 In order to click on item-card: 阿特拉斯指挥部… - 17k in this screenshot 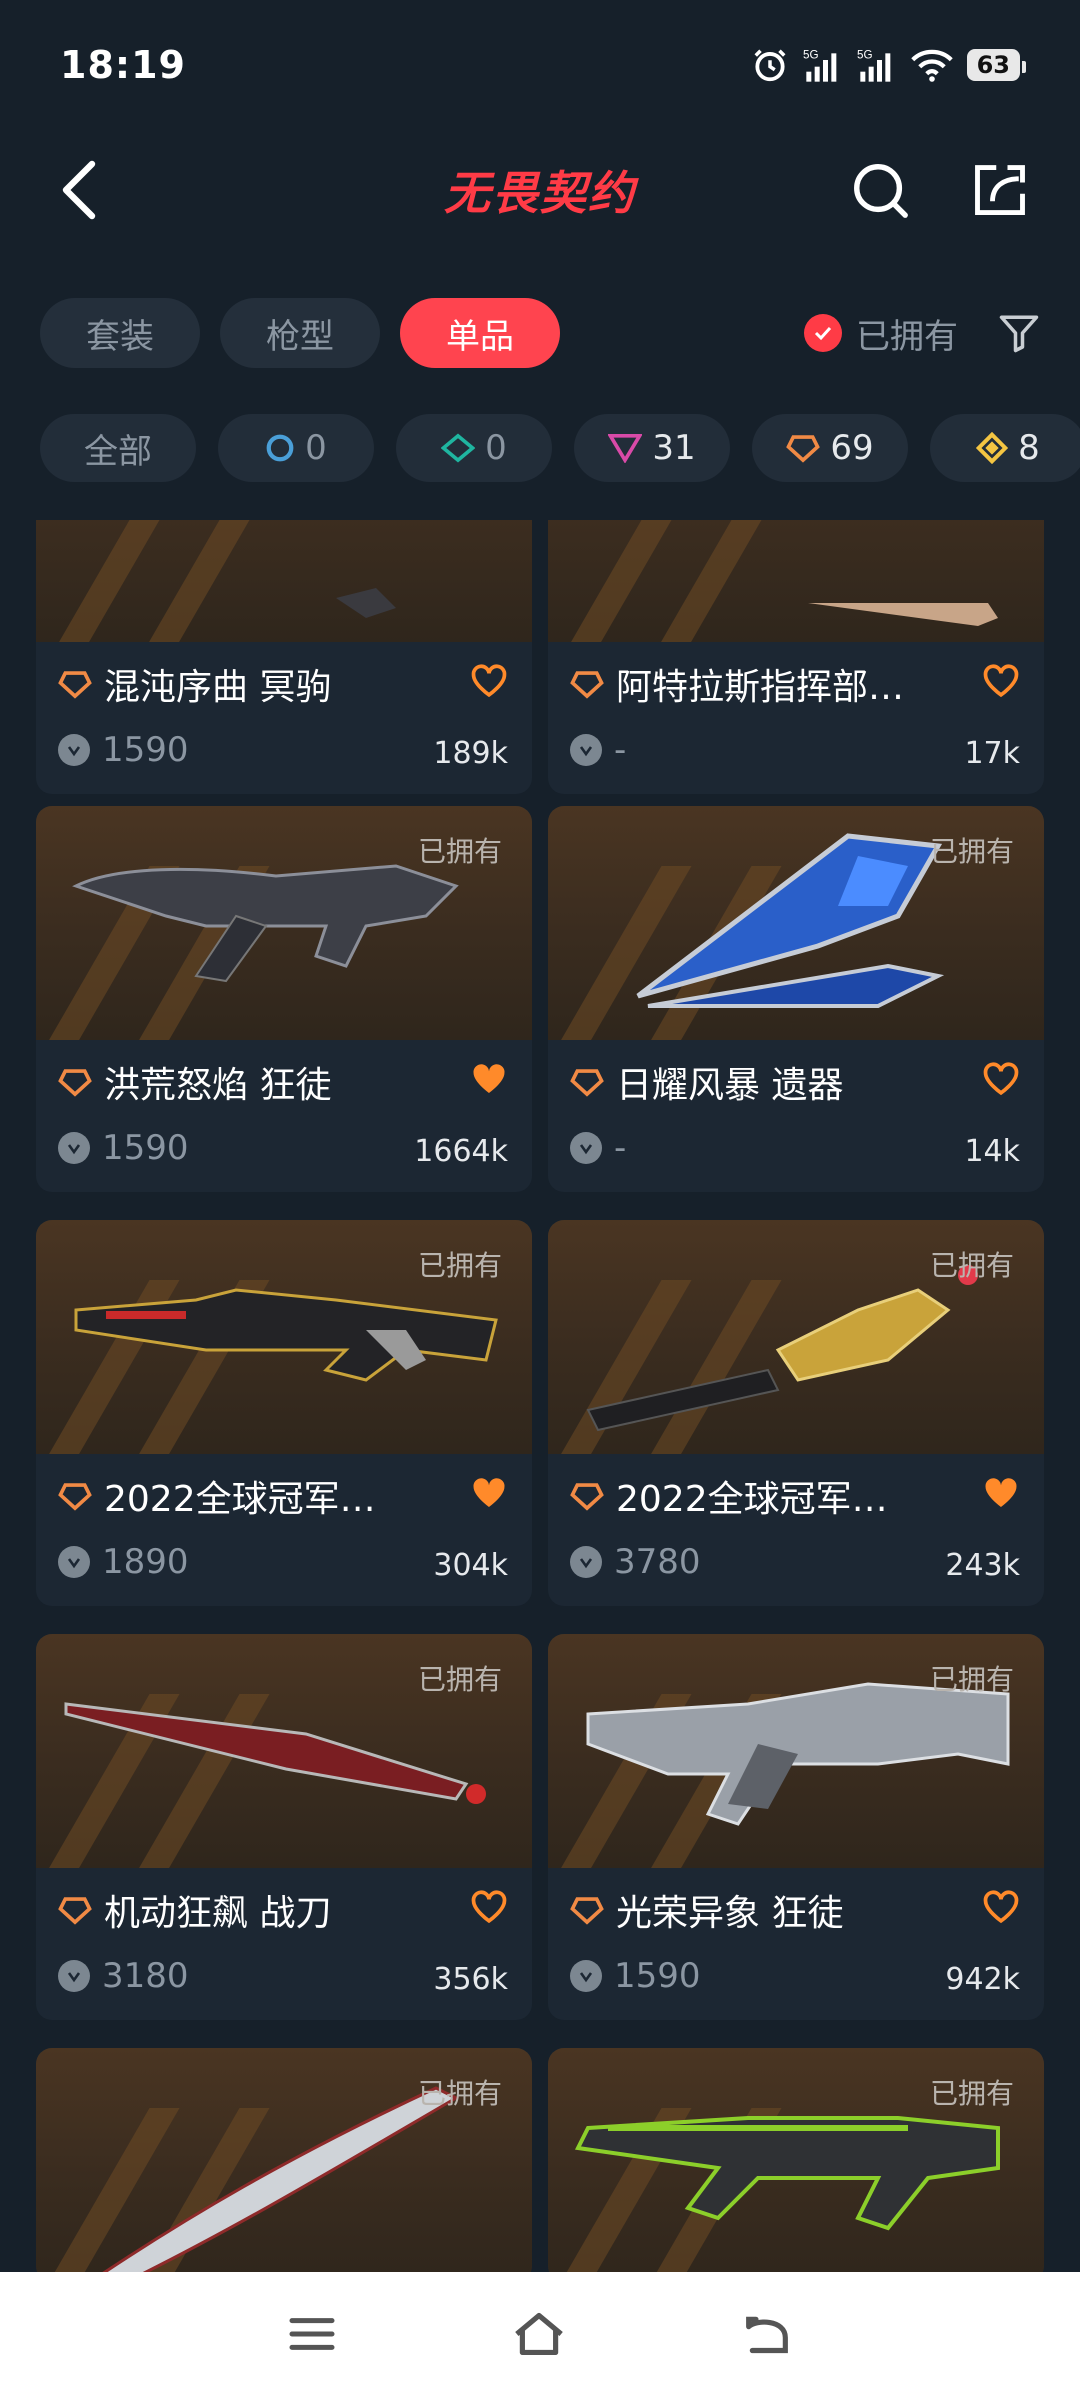, I will do `click(796, 657)`.